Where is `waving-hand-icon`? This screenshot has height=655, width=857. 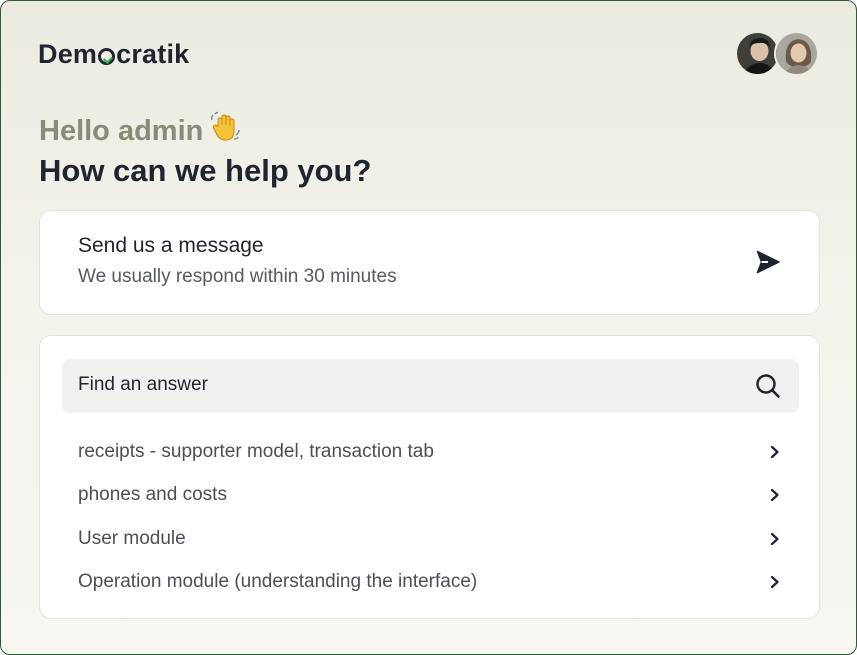 waving-hand-icon is located at coordinates (225, 131).